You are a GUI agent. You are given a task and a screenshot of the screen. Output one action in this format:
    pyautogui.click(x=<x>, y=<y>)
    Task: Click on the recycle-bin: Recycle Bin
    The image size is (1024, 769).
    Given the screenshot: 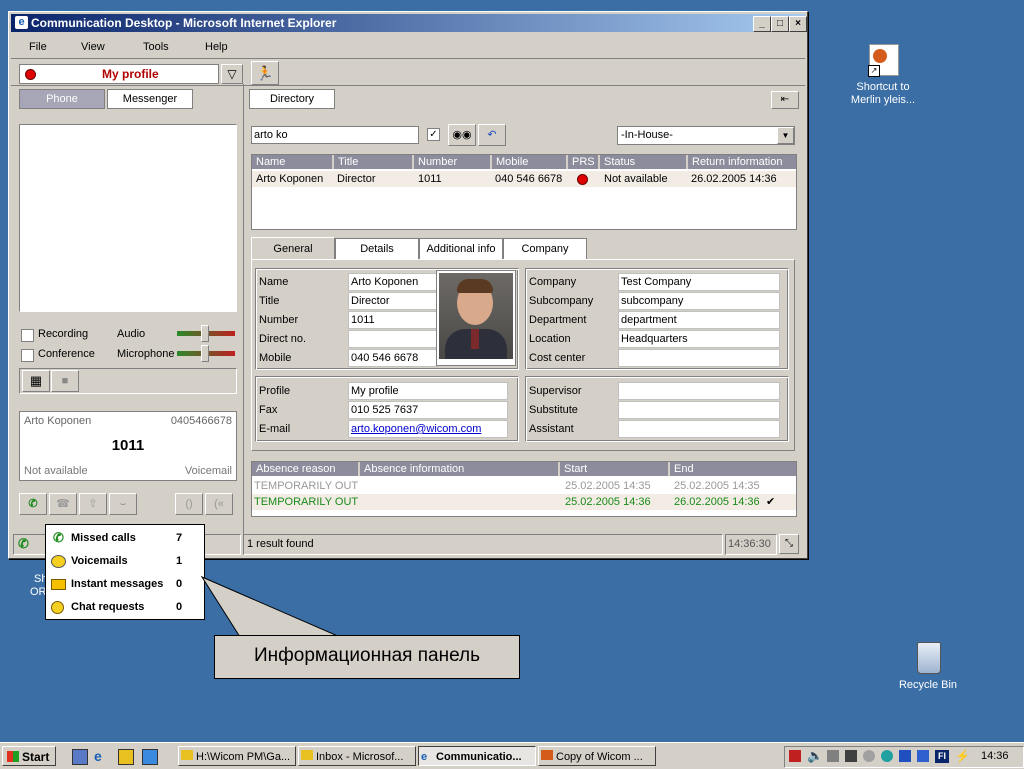 What is the action you would take?
    pyautogui.click(x=928, y=668)
    